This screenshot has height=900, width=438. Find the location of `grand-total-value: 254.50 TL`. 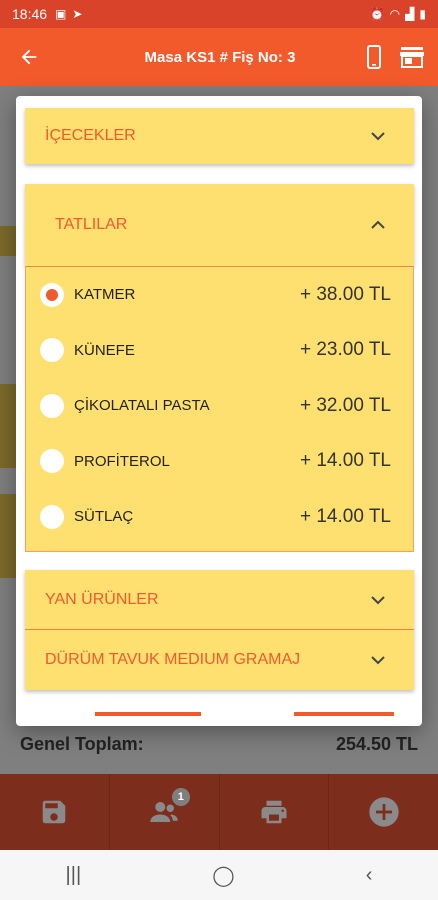

grand-total-value: 254.50 TL is located at coordinates (376, 743).